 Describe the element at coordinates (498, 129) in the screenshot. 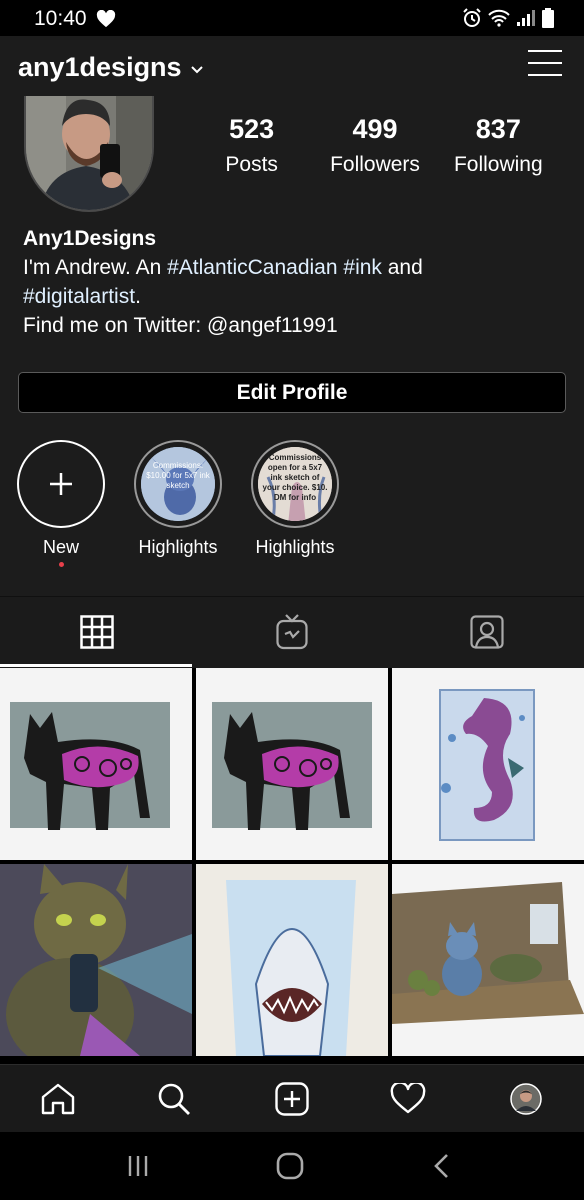

I see `stat-value: 837` at that location.